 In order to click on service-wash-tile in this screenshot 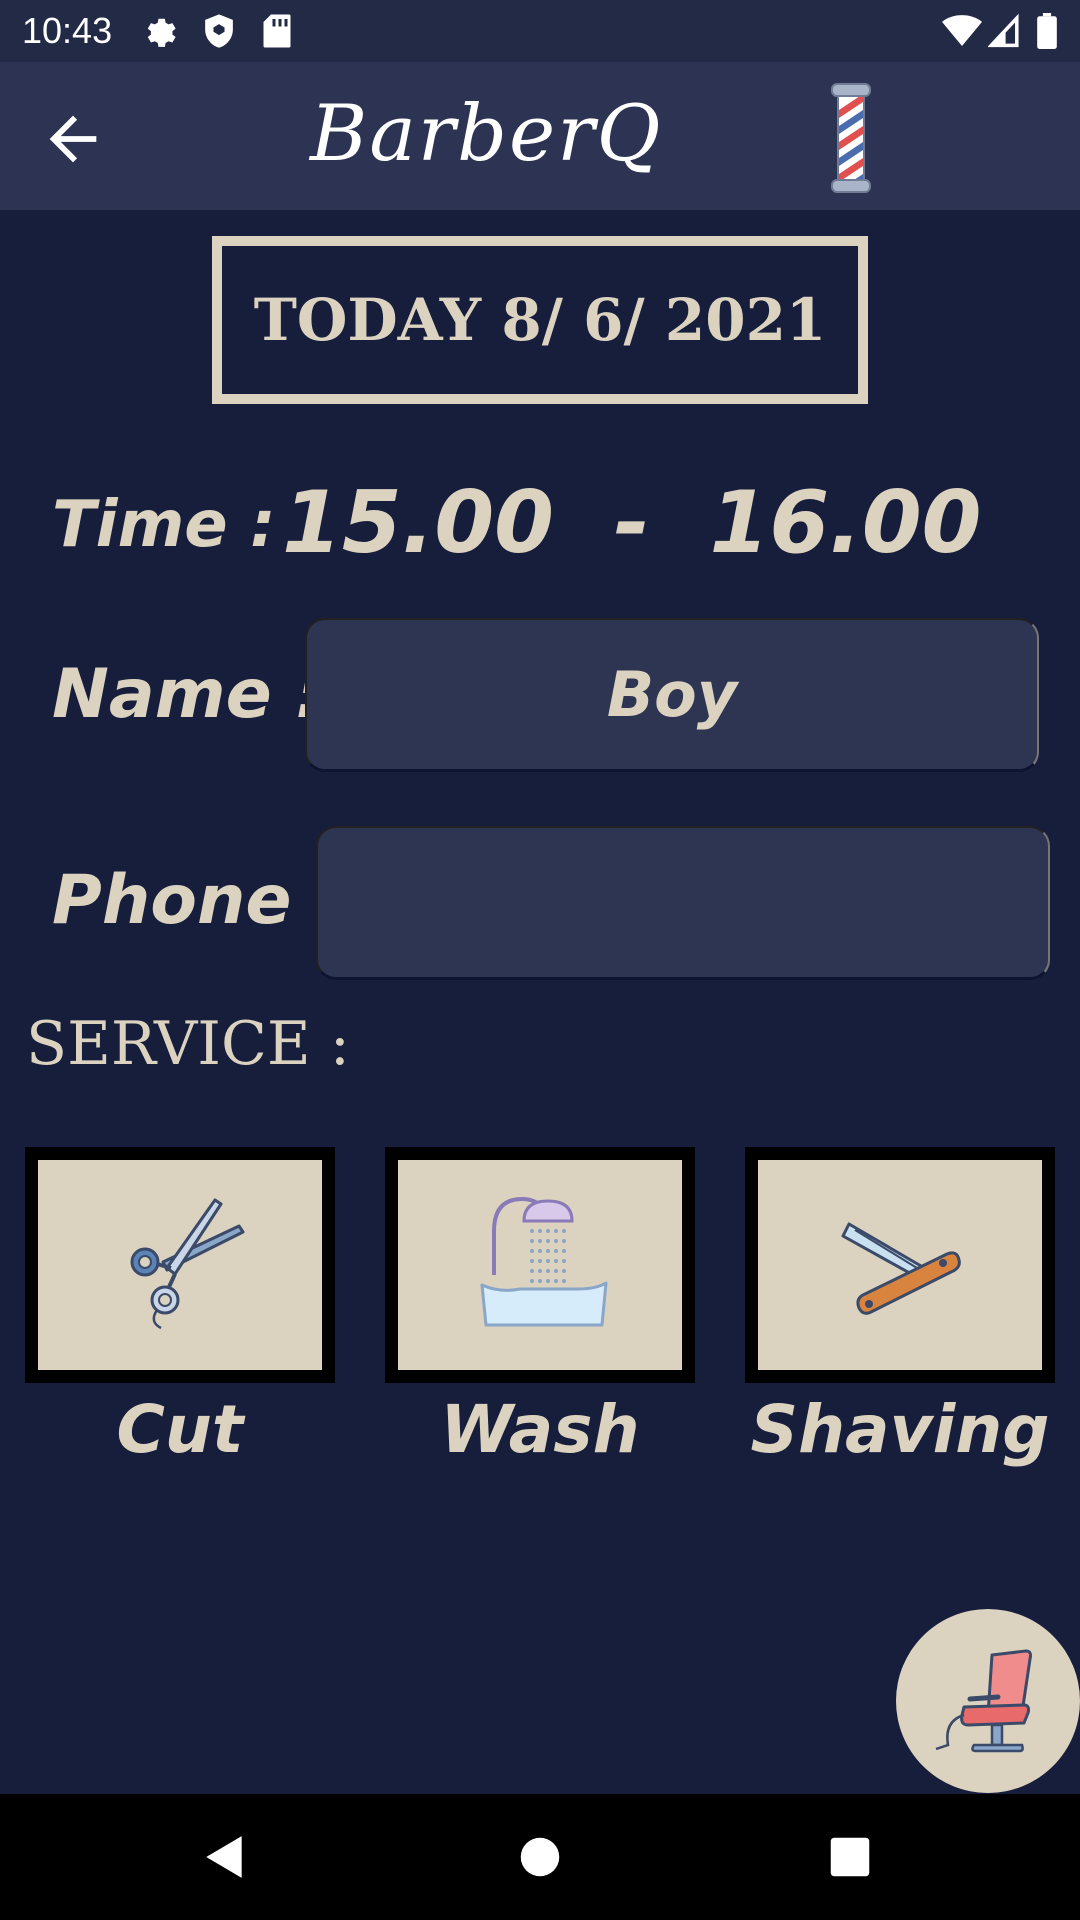, I will do `click(540, 1265)`.